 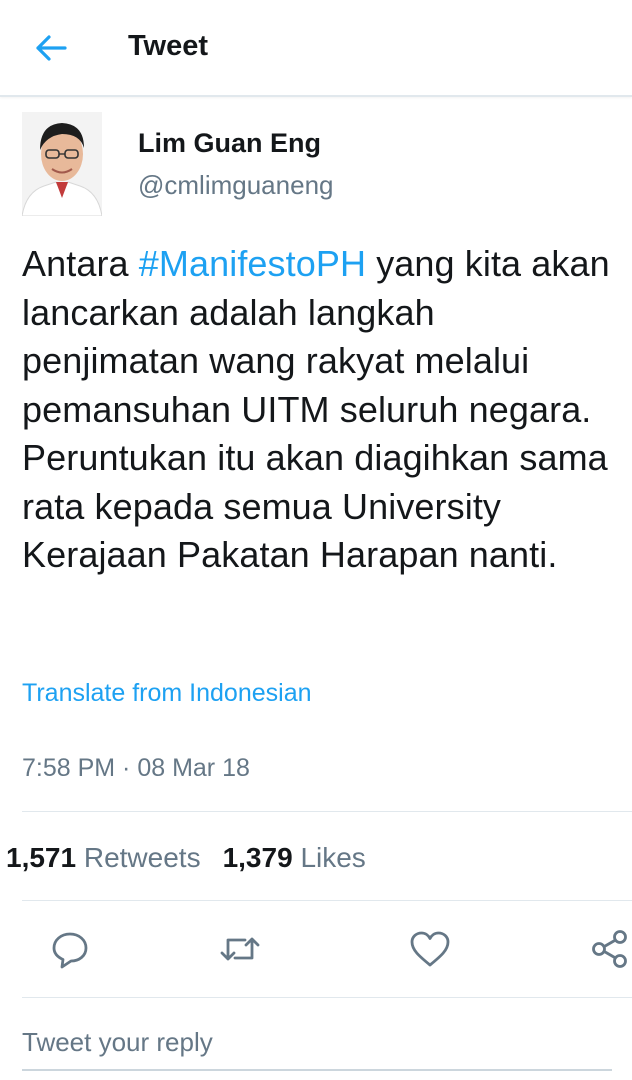 I want to click on hashtag-link: #ManifestoPH, so click(x=252, y=263).